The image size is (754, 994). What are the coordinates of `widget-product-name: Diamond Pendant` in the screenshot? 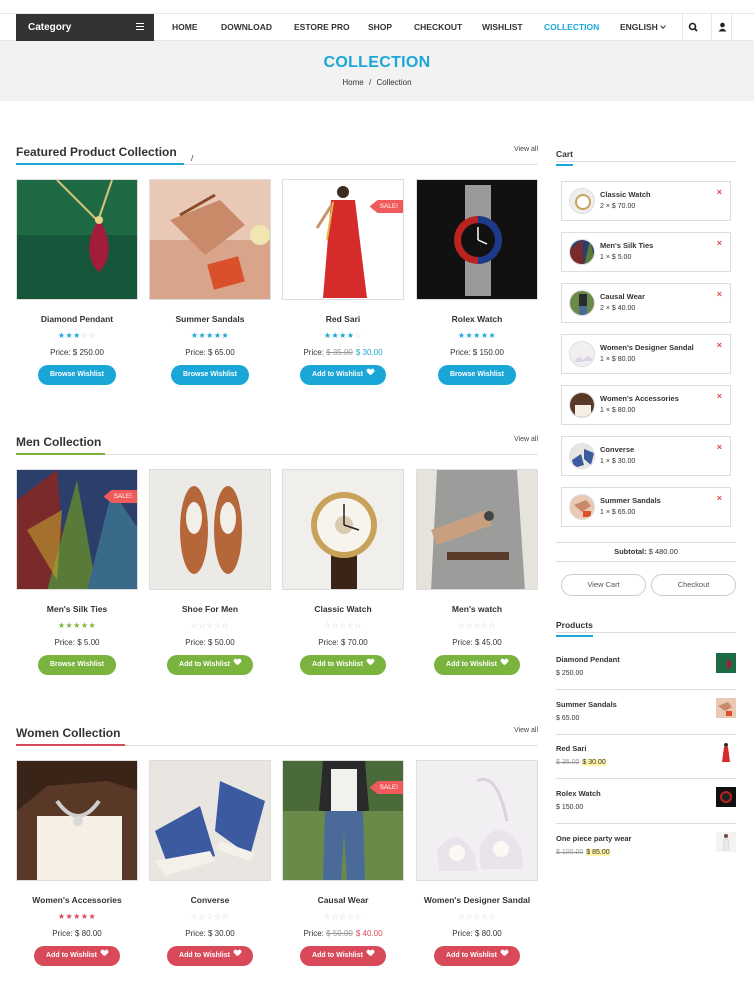 It's located at (588, 659).